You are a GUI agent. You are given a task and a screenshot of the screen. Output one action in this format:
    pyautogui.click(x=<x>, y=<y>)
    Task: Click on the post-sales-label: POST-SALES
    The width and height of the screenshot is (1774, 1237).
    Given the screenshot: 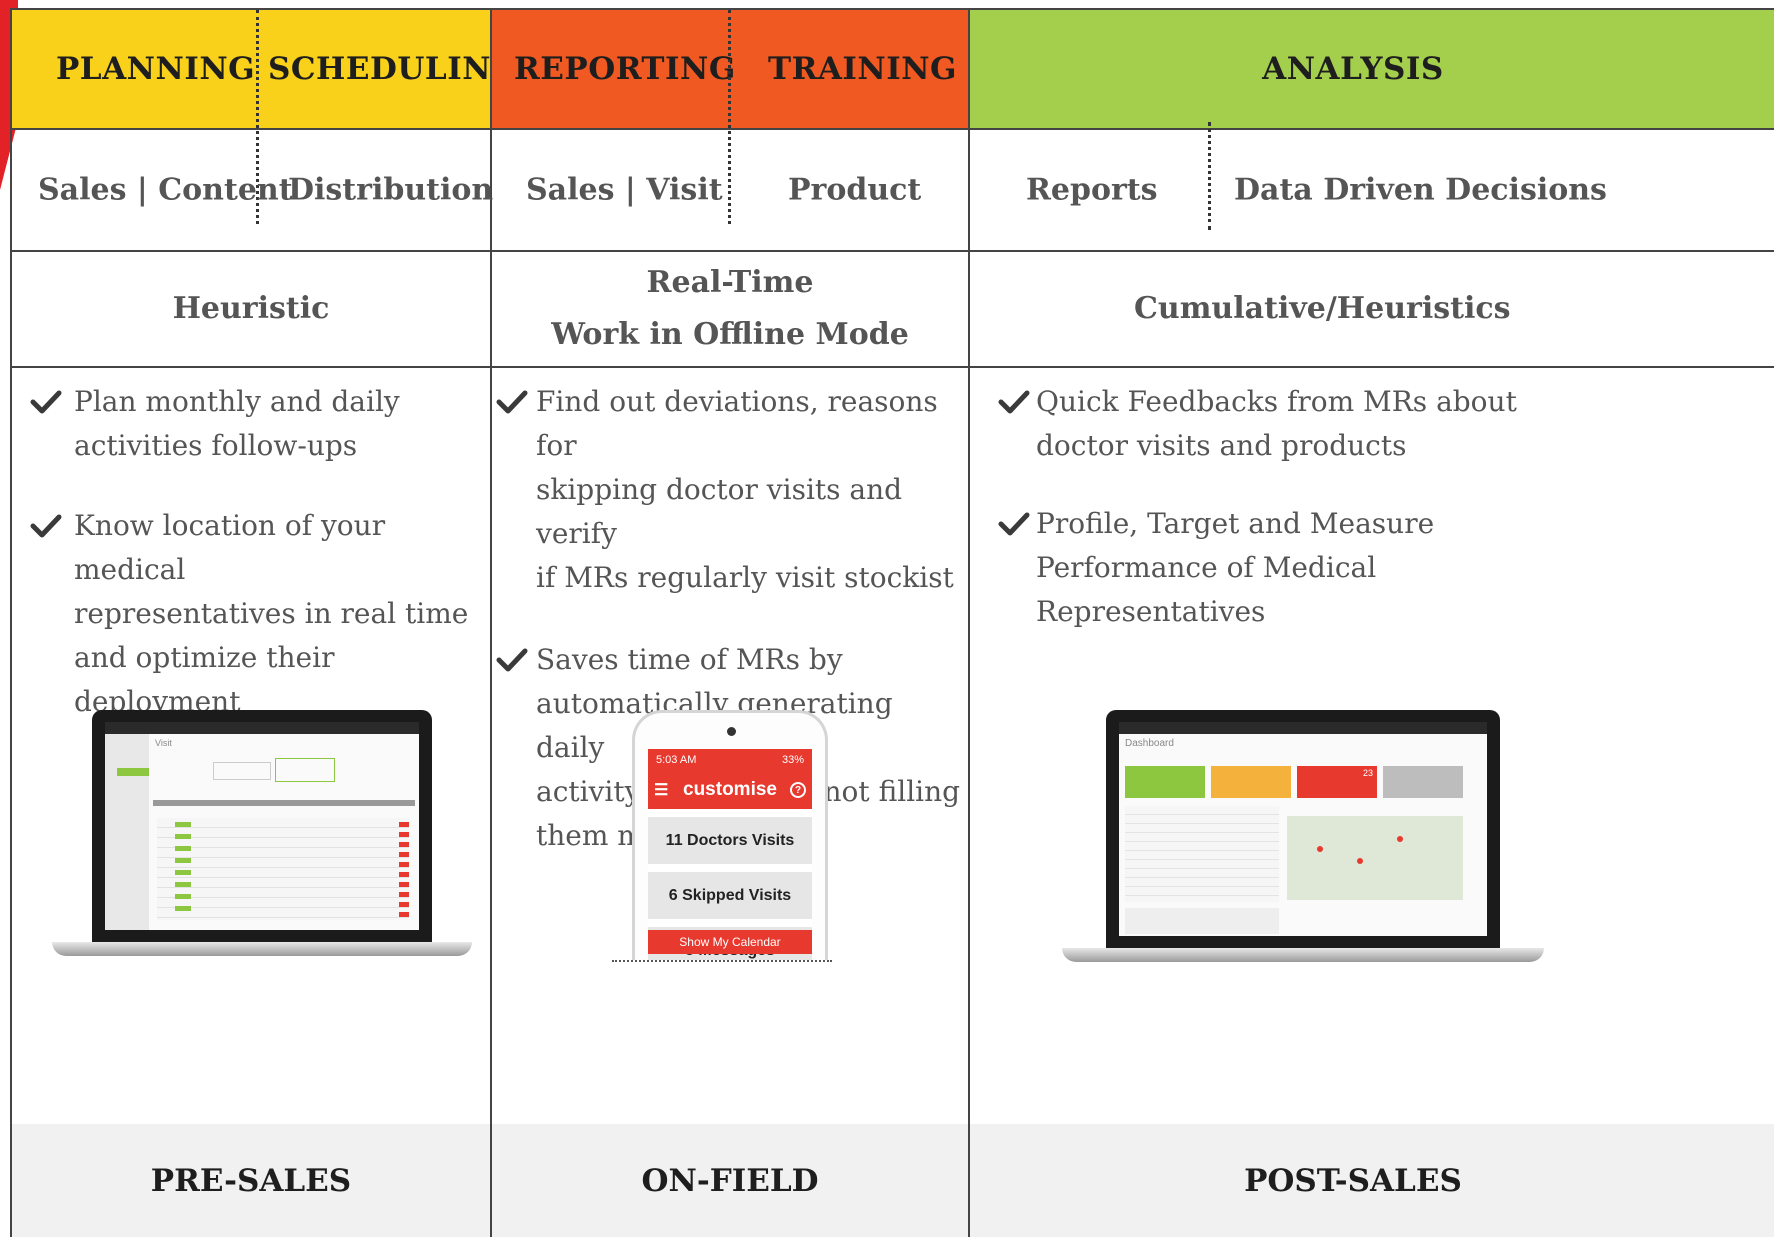 What is the action you would take?
    pyautogui.click(x=1353, y=1180)
    